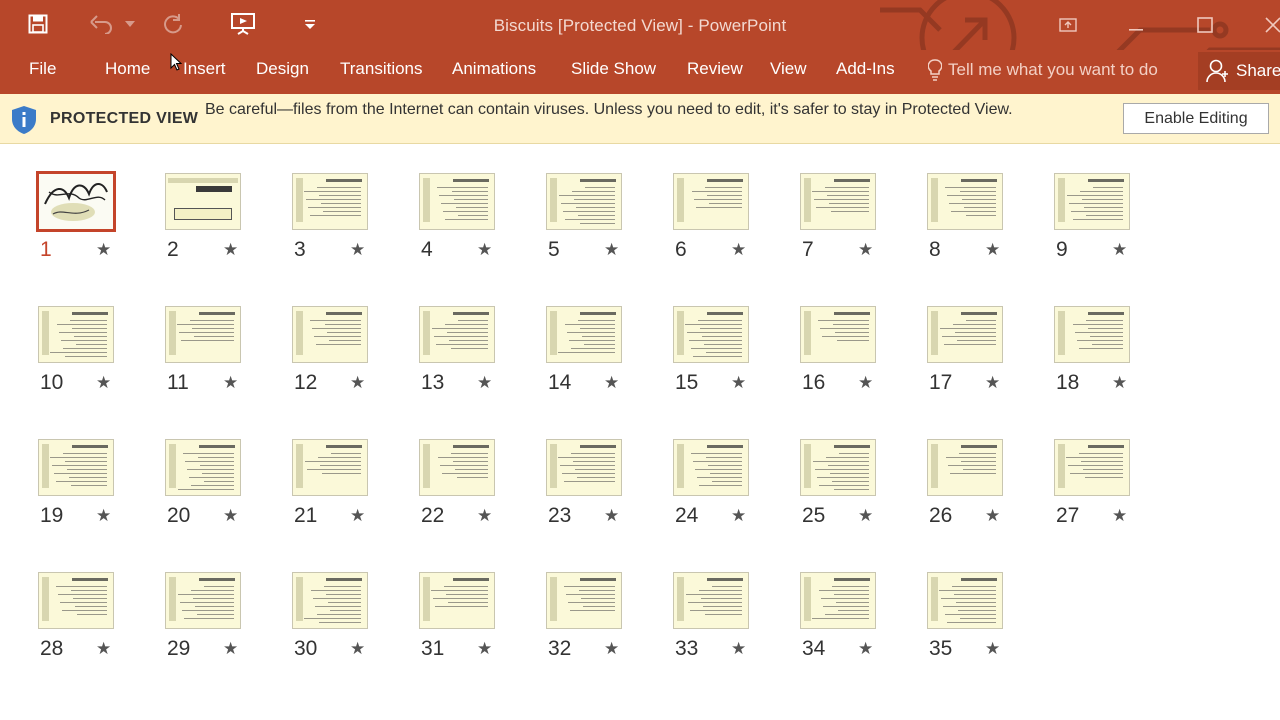 The image size is (1280, 720). Describe the element at coordinates (77, 219) in the screenshot. I see `slide-thumbnail: 1 ★` at that location.